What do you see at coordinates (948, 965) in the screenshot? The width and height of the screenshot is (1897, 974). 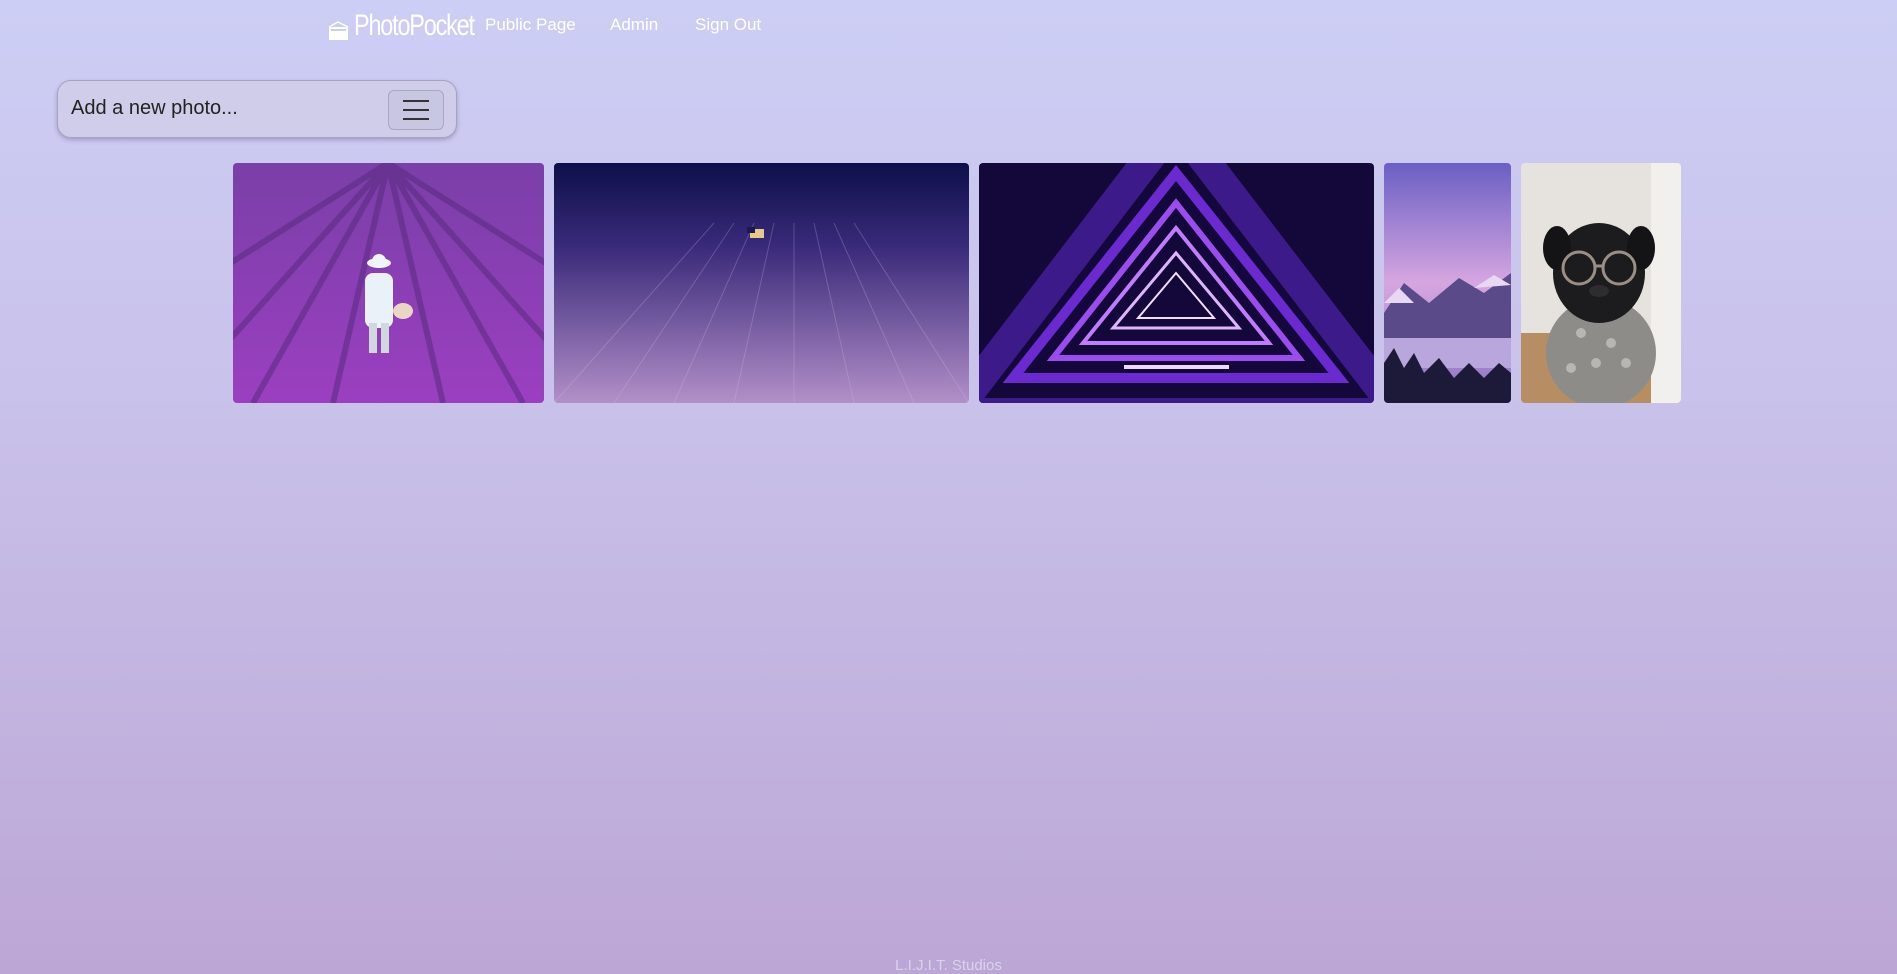 I see `footer-text: L.I.J.I.T. Studios` at bounding box center [948, 965].